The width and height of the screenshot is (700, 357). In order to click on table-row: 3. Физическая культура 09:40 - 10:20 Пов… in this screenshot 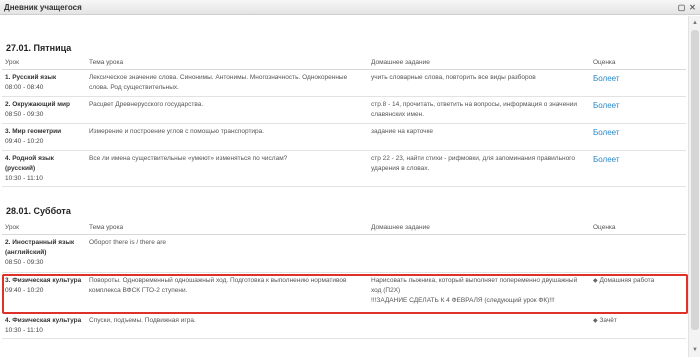, I will do `click(344, 292)`.